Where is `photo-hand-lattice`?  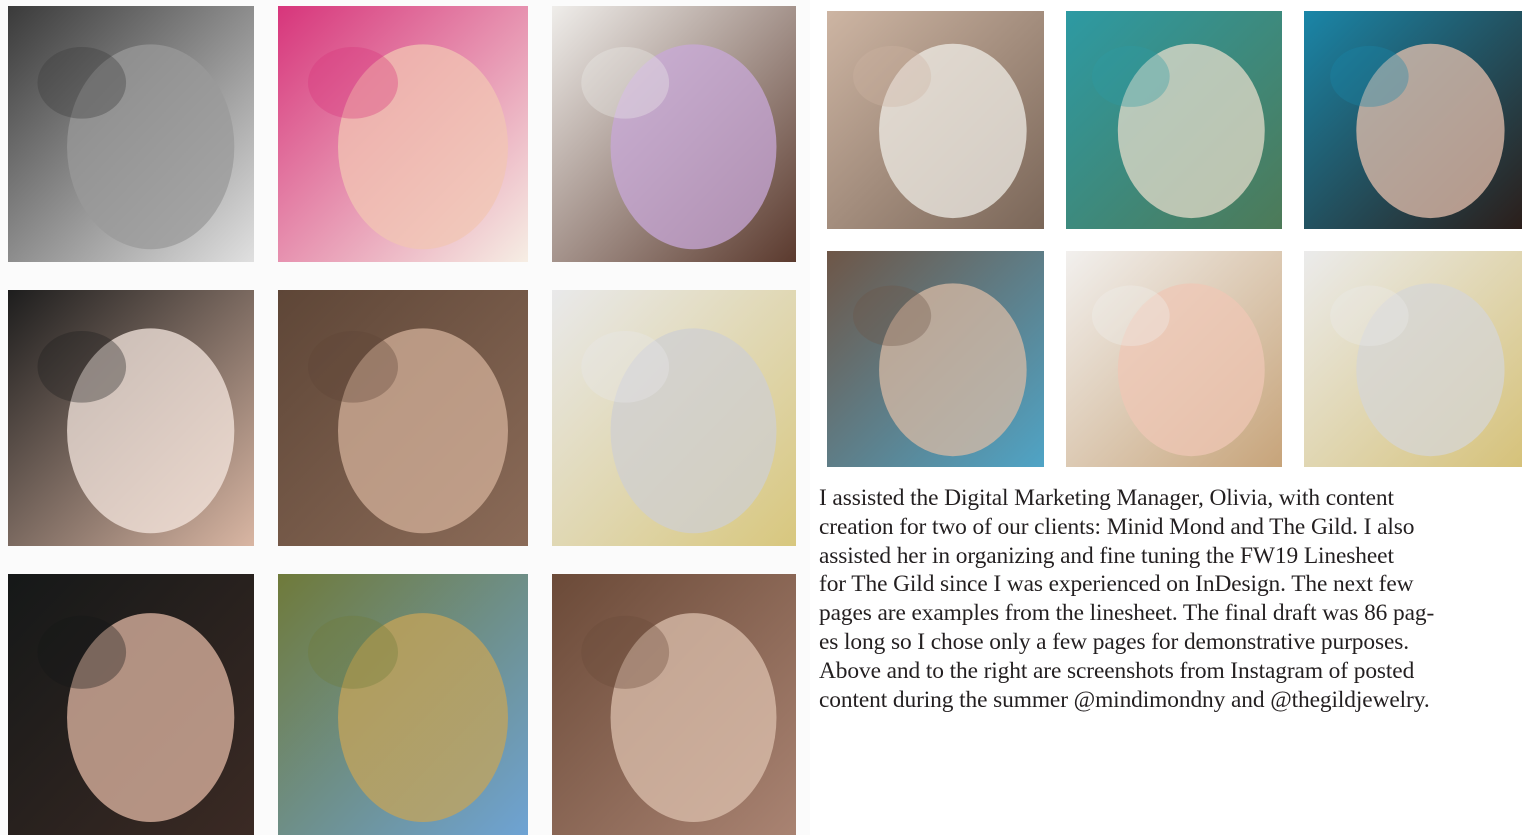 photo-hand-lattice is located at coordinates (131, 418).